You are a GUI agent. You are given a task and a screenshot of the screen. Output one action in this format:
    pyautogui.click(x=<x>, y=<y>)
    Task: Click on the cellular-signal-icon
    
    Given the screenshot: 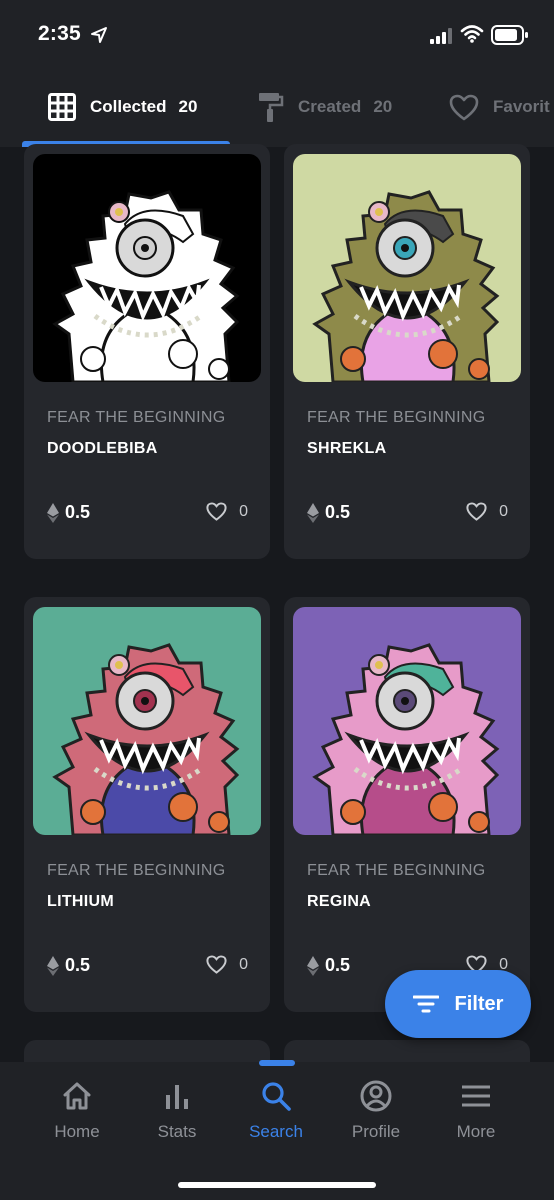 What is the action you would take?
    pyautogui.click(x=441, y=36)
    